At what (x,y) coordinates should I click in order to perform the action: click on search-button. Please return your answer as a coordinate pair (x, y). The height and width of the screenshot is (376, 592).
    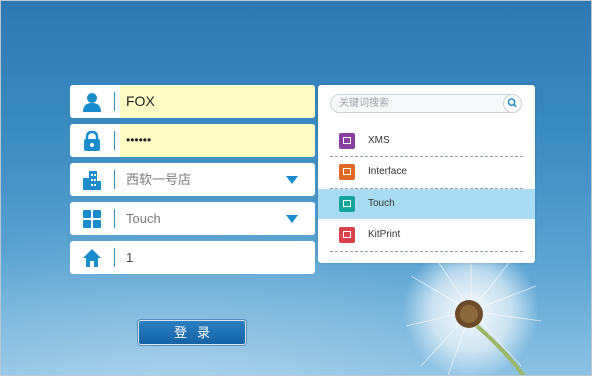
    Looking at the image, I should click on (512, 103).